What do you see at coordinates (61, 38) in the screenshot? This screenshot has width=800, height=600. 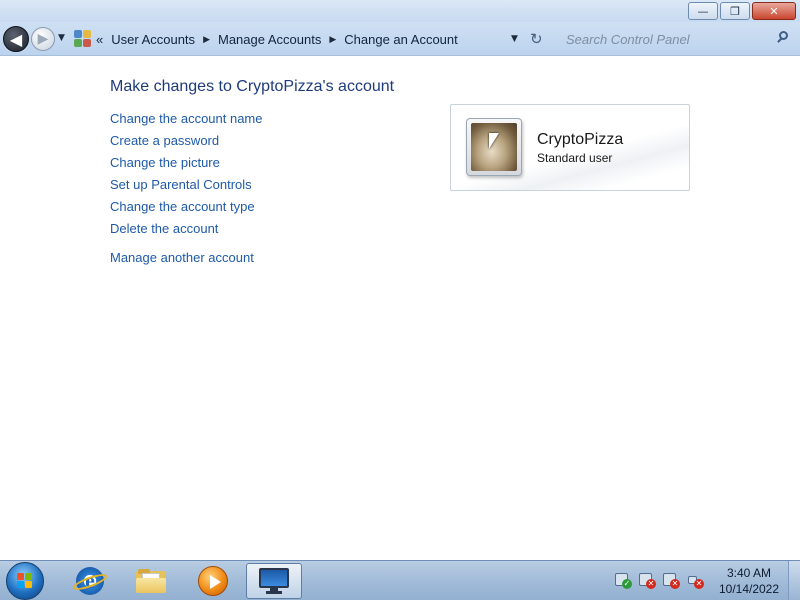 I see `recent-pages-button: ▼` at bounding box center [61, 38].